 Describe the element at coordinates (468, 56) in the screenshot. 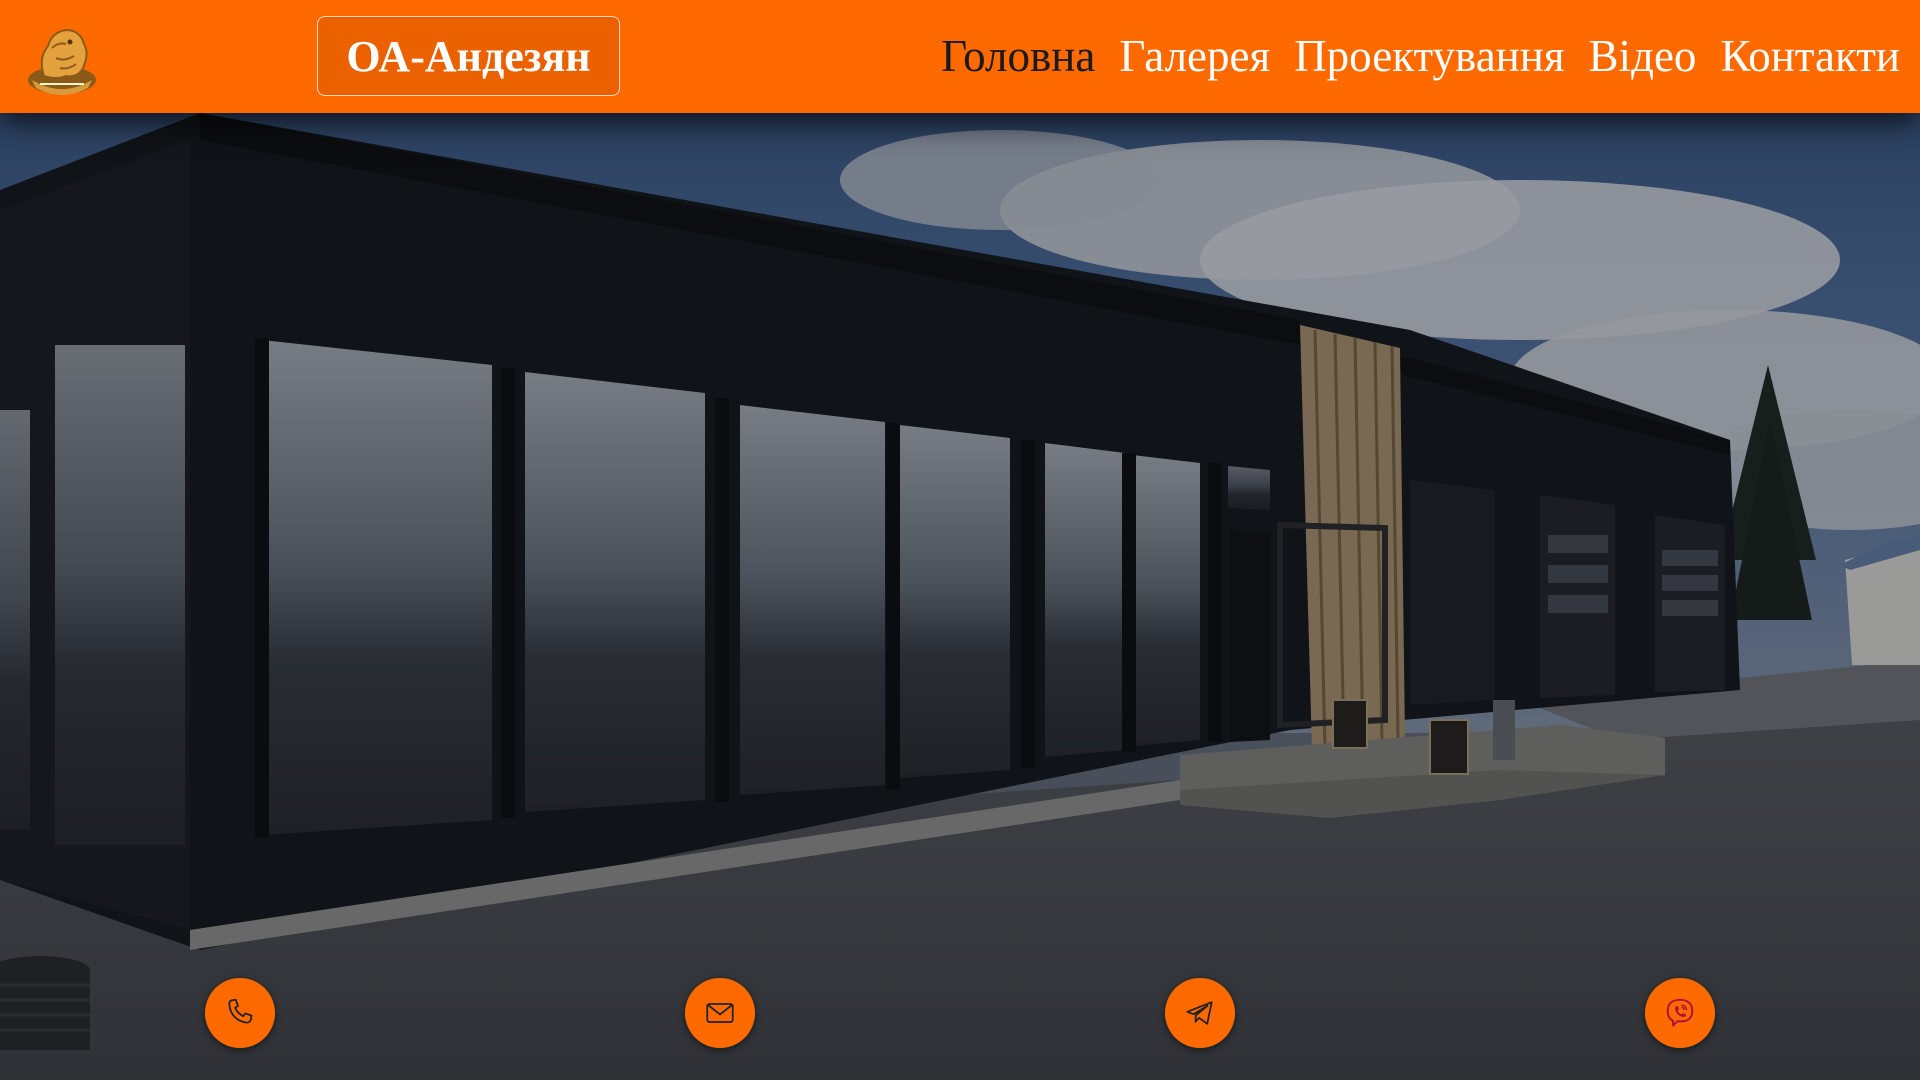

I see `brand-name: ОА-Андезян` at that location.